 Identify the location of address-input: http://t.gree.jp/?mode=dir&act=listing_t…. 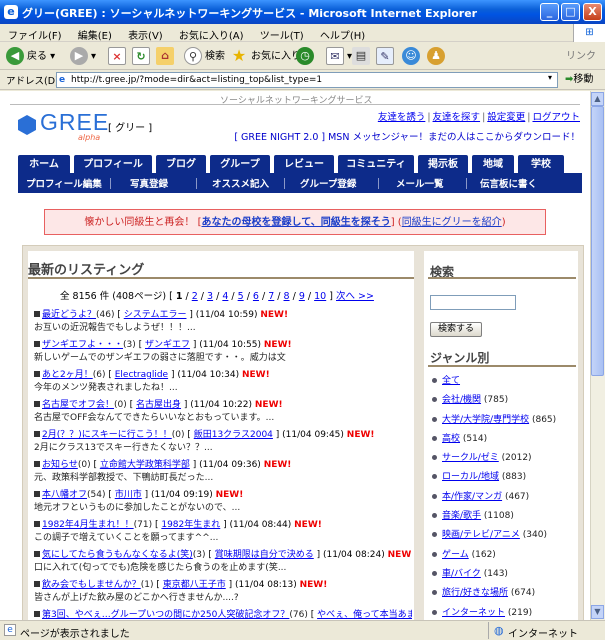
(307, 80).